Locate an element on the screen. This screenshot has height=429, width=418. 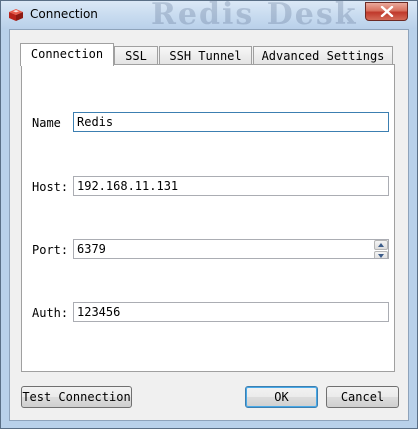
arrow-down-icon is located at coordinates (381, 256).